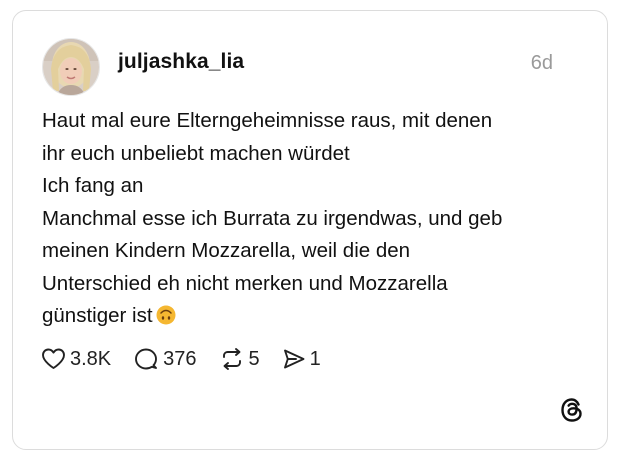 This screenshot has width=620, height=461. What do you see at coordinates (97, 315) in the screenshot?
I see `post-text-line: günstiger ist` at bounding box center [97, 315].